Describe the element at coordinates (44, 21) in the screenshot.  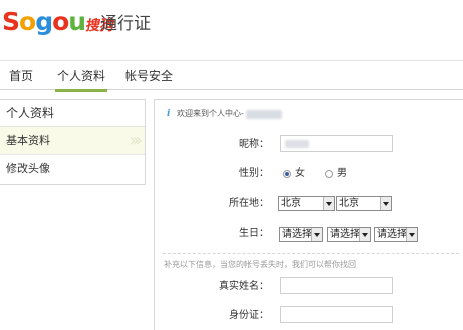
I see `logo-wordmark: Sogou` at that location.